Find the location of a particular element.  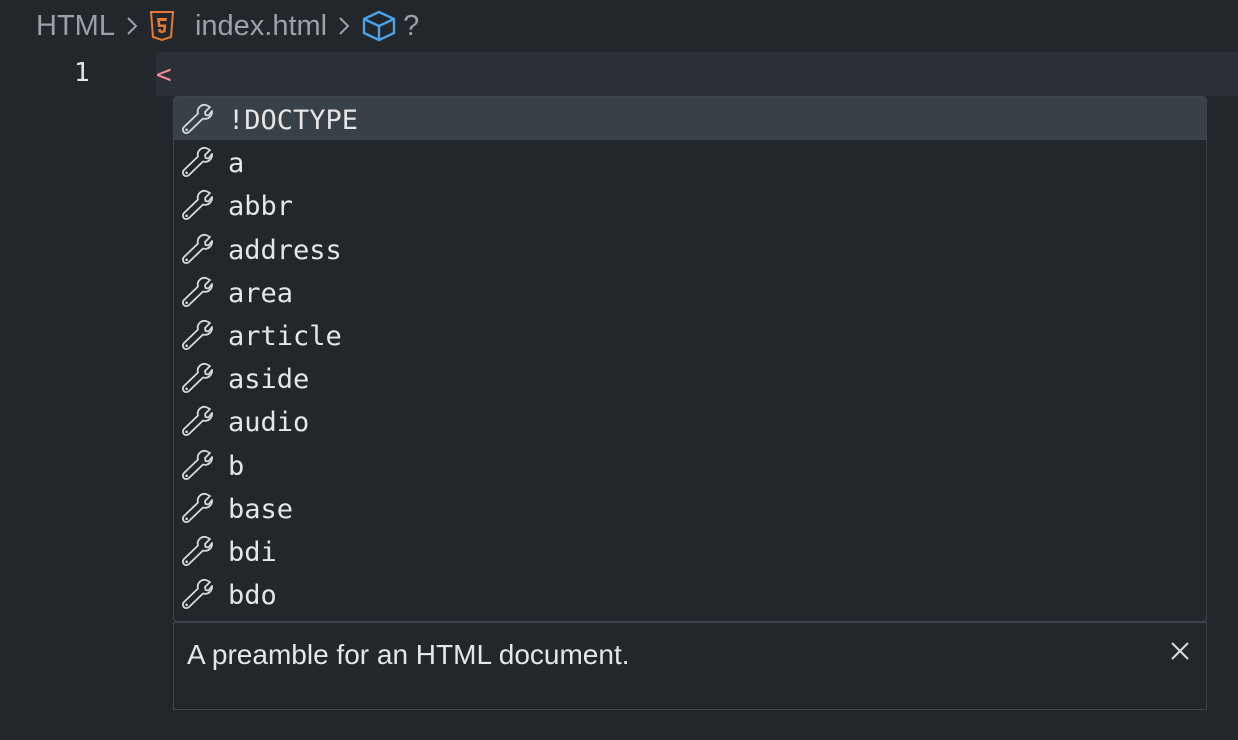

suggest-item: aside is located at coordinates (690, 377).